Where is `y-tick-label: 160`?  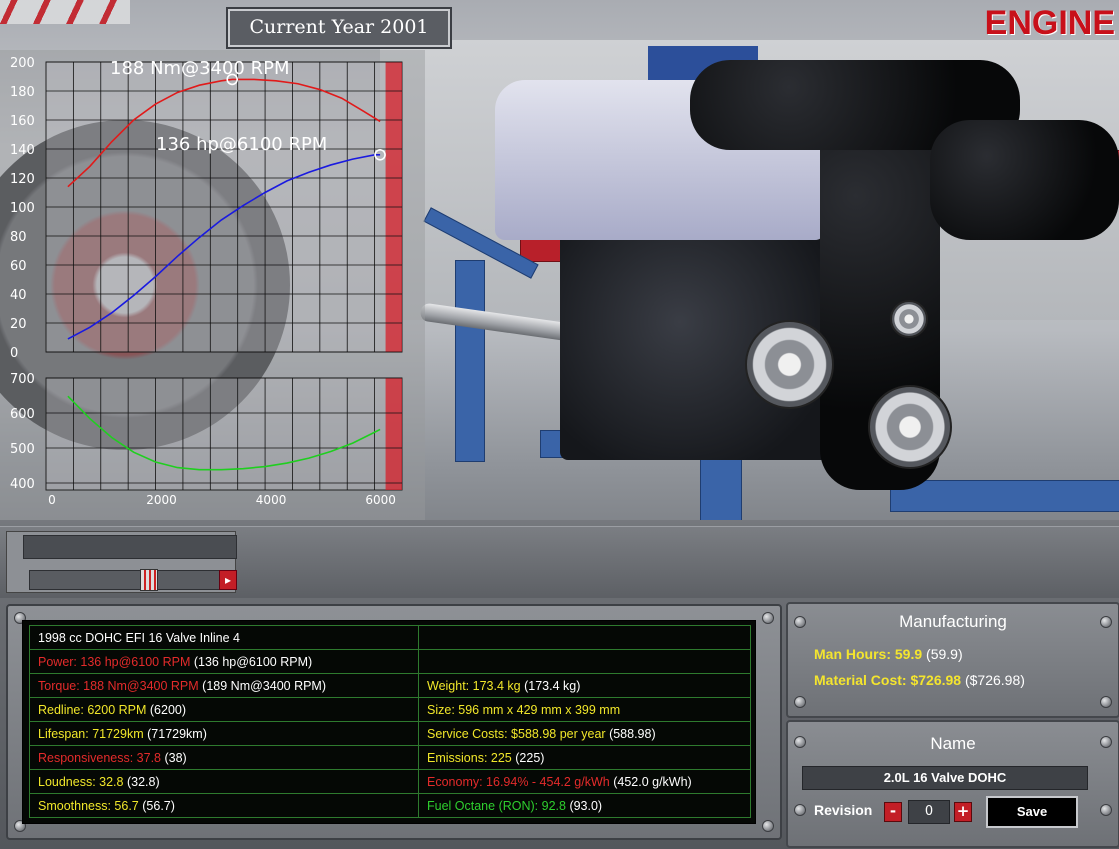 y-tick-label: 160 is located at coordinates (22, 121).